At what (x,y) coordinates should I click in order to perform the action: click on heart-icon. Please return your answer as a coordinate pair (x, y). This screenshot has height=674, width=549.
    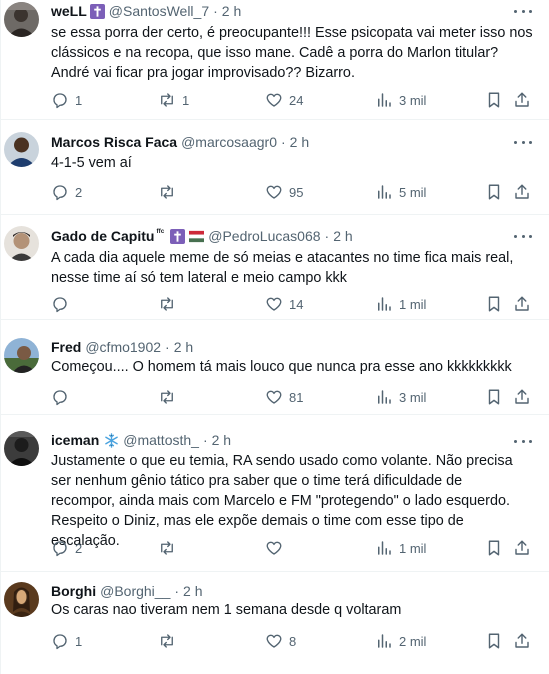
    Looking at the image, I should click on (274, 100).